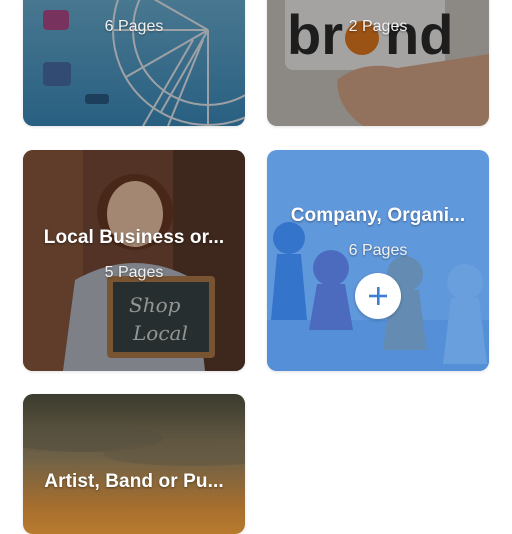 This screenshot has width=512, height=534. What do you see at coordinates (378, 26) in the screenshot?
I see `page-count: 2 Pages` at bounding box center [378, 26].